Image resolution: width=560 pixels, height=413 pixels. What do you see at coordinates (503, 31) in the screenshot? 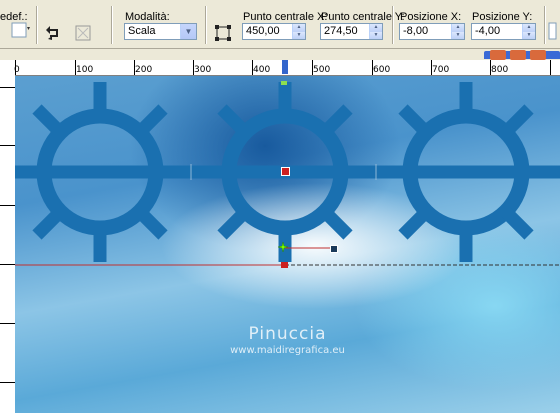
I see `position-y-field: -4,00 ▲ ▼` at bounding box center [503, 31].